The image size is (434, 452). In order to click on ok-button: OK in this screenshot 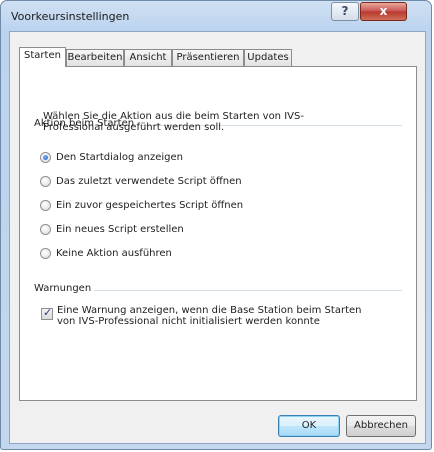, I will do `click(309, 426)`.